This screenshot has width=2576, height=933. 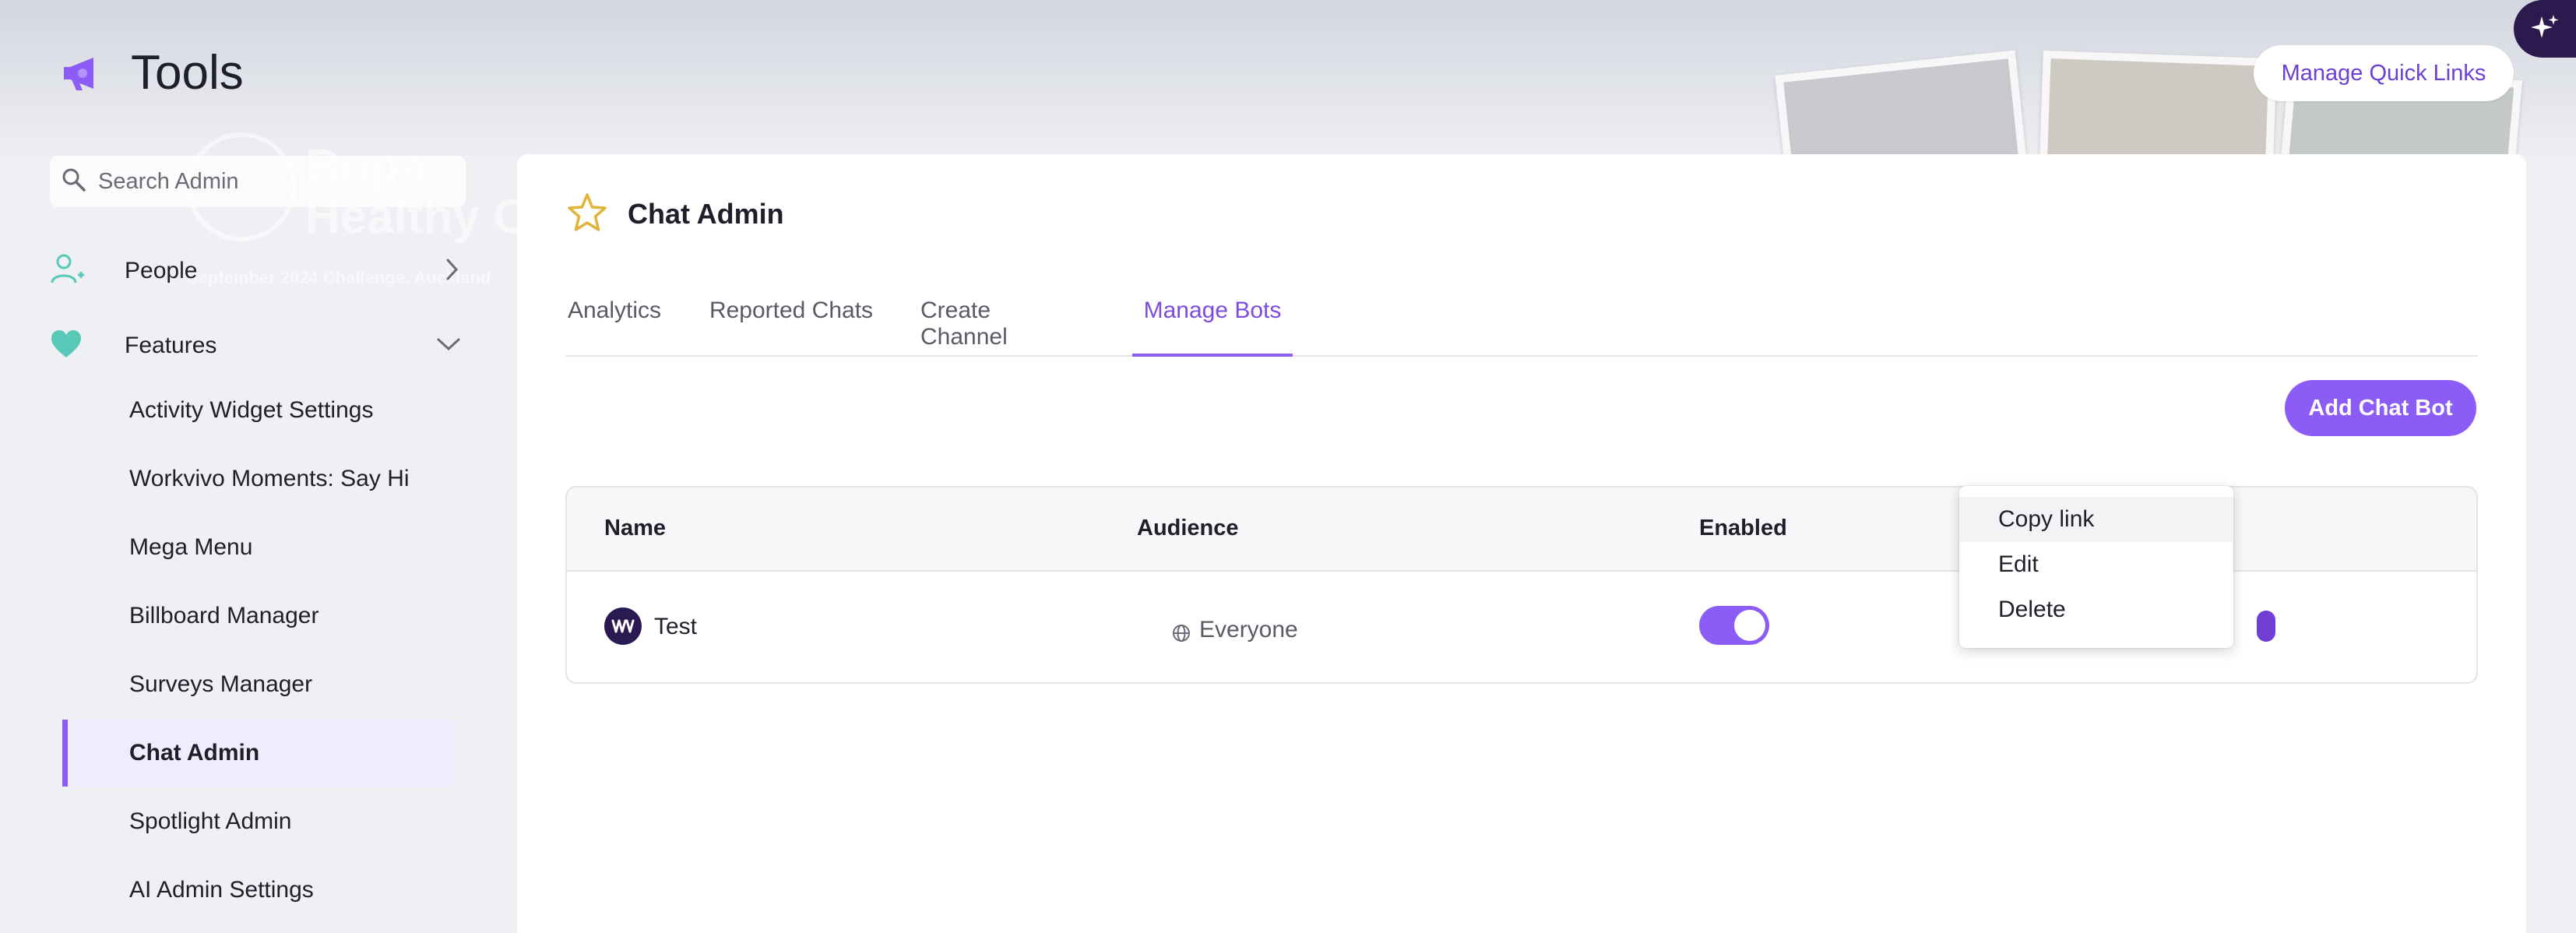 What do you see at coordinates (1248, 630) in the screenshot?
I see `audience-value: Everyone` at bounding box center [1248, 630].